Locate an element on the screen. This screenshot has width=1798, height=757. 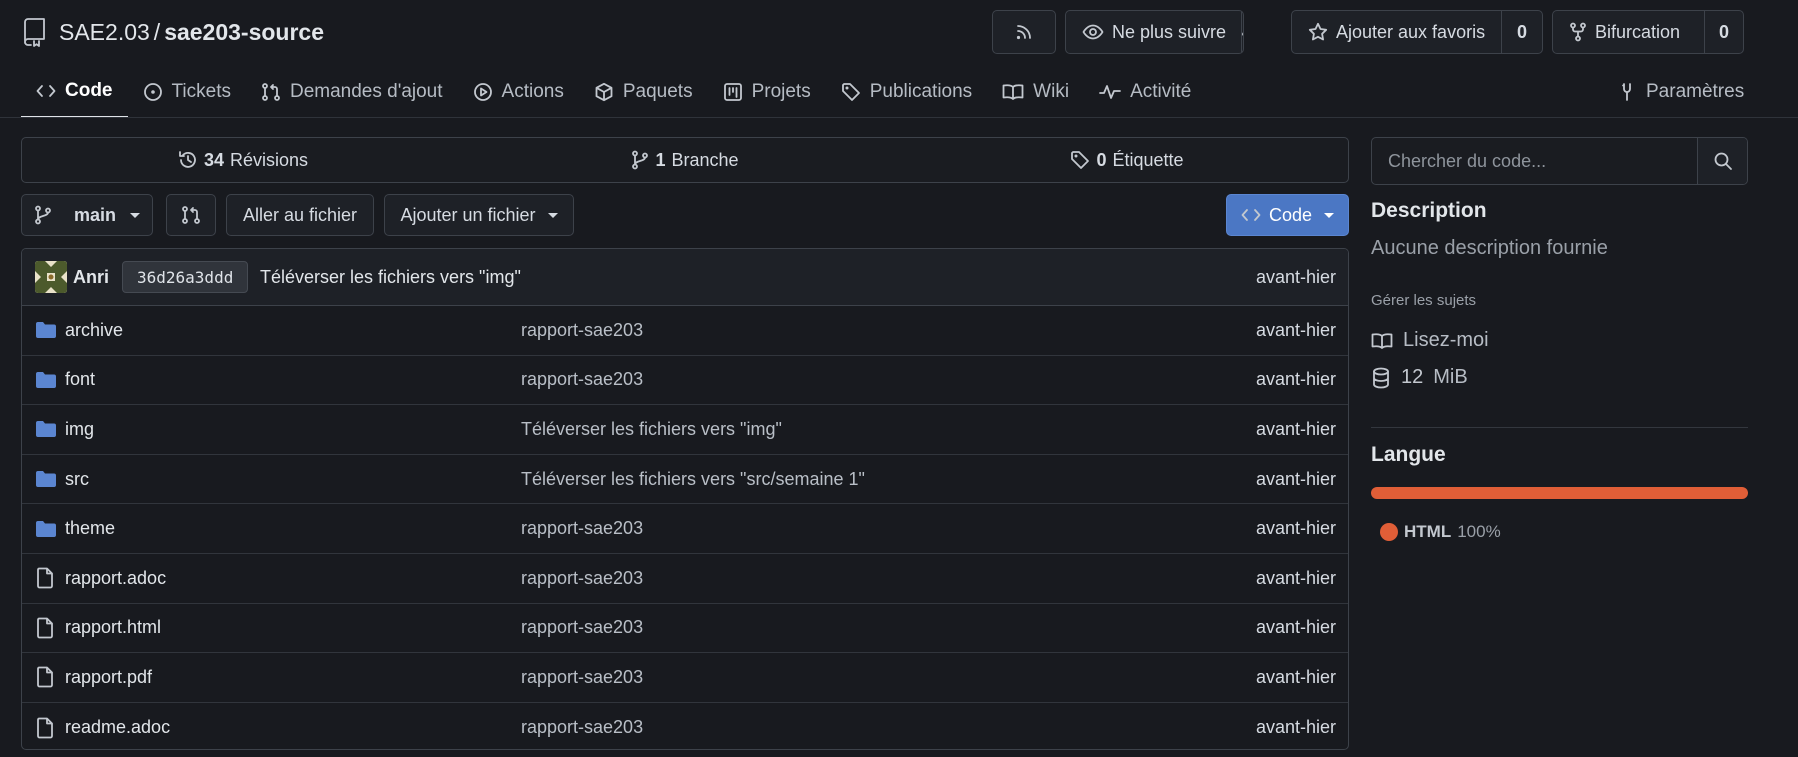
tab-settings: Paramètres is located at coordinates (1680, 92).